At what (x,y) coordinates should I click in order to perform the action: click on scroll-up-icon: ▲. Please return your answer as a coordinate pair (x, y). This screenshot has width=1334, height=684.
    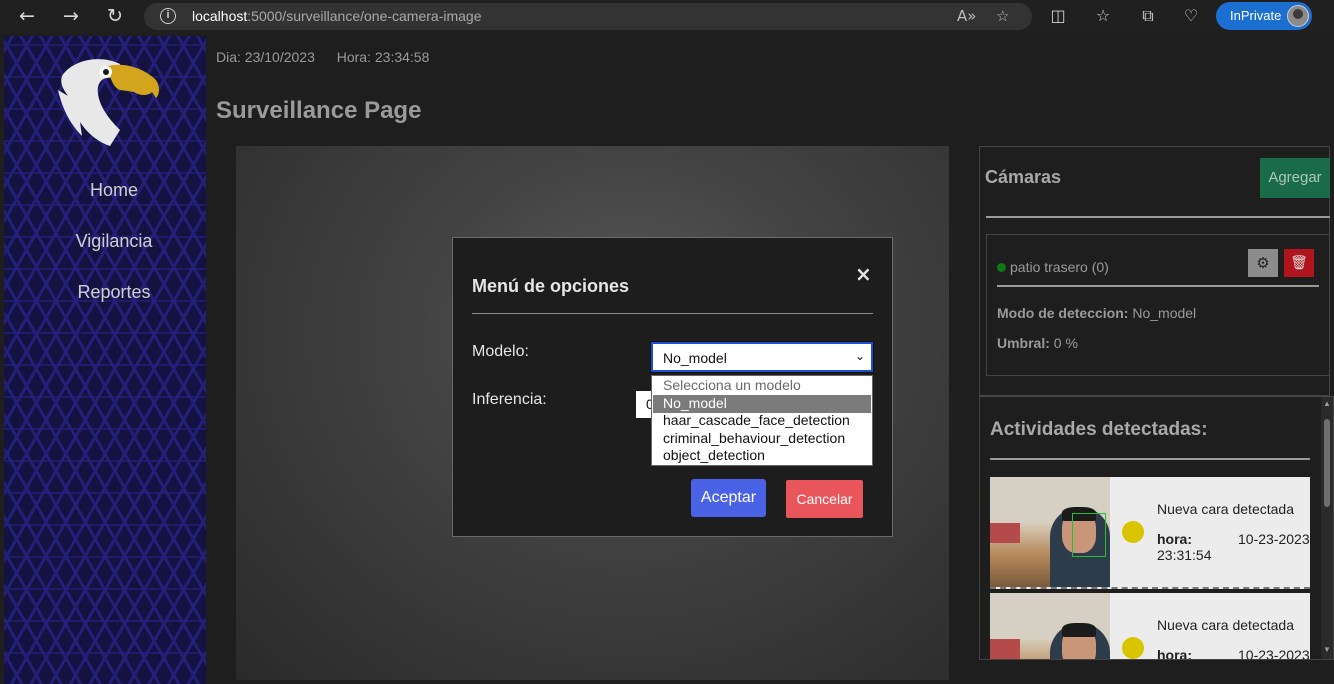
    Looking at the image, I should click on (1327, 403).